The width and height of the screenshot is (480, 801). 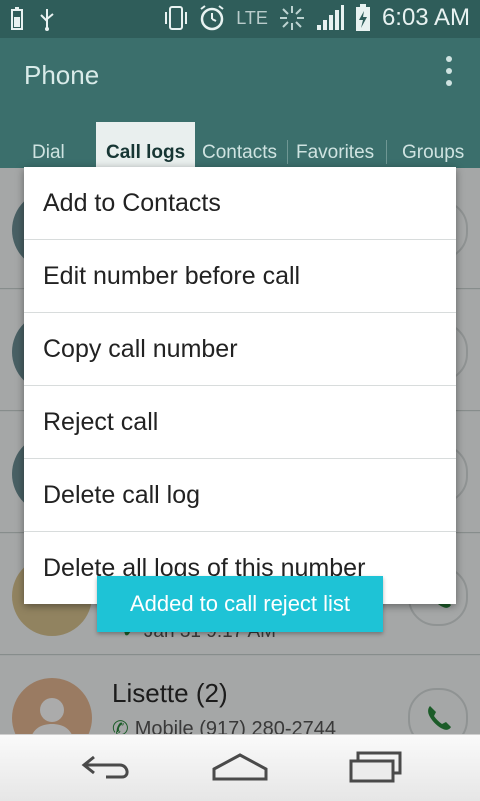 I want to click on back-icon, so click(x=108, y=767).